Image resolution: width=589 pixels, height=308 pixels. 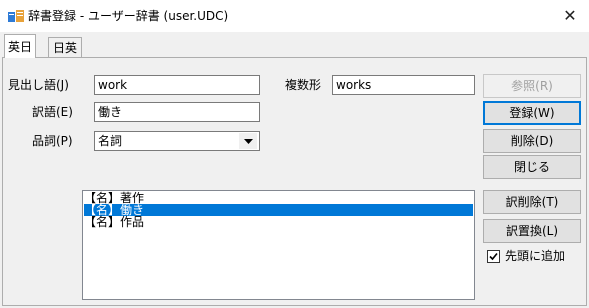 I want to click on list-item: 【名】作品, so click(x=278, y=222).